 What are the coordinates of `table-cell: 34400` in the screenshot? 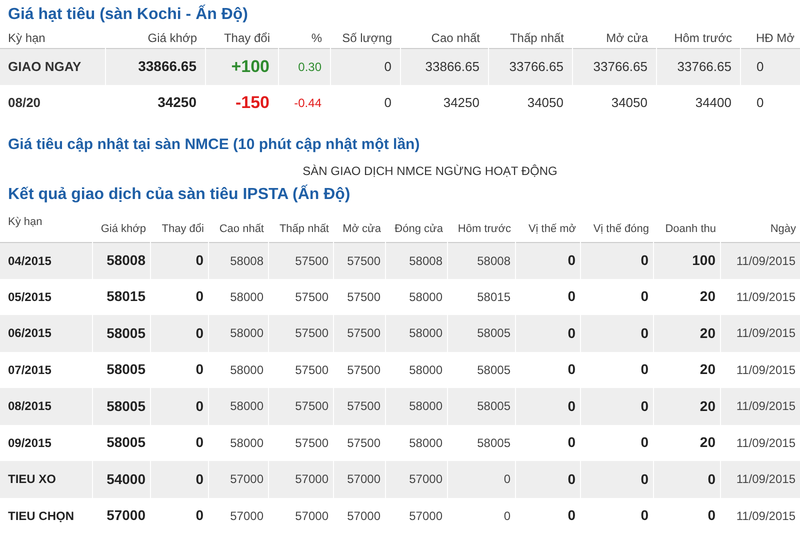 It's located at (698, 102).